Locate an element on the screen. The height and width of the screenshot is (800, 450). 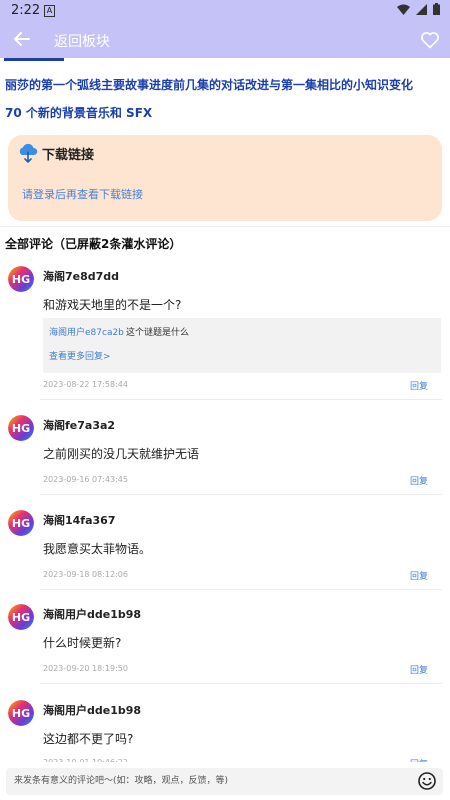
comment-time: 2023-09-18 08:12:06 is located at coordinates (85, 574).